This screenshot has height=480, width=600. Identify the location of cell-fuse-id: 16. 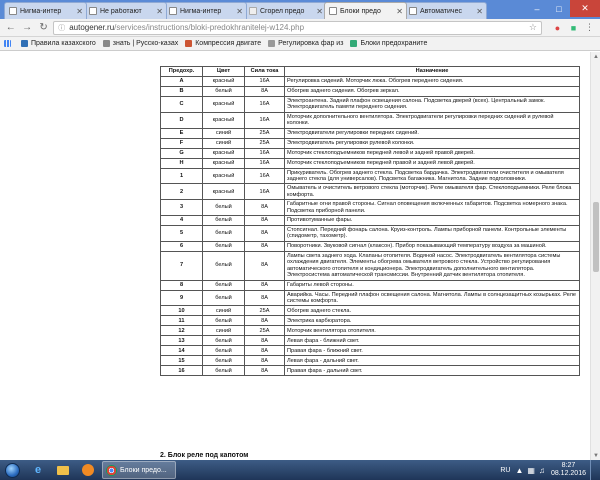
(181, 371).